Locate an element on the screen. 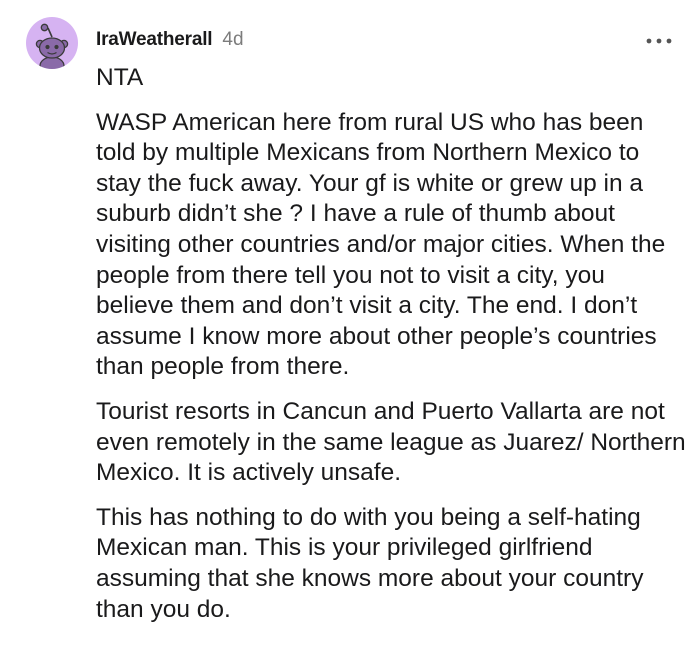  comment-meta: IraWeatherall 4d is located at coordinates (170, 40).